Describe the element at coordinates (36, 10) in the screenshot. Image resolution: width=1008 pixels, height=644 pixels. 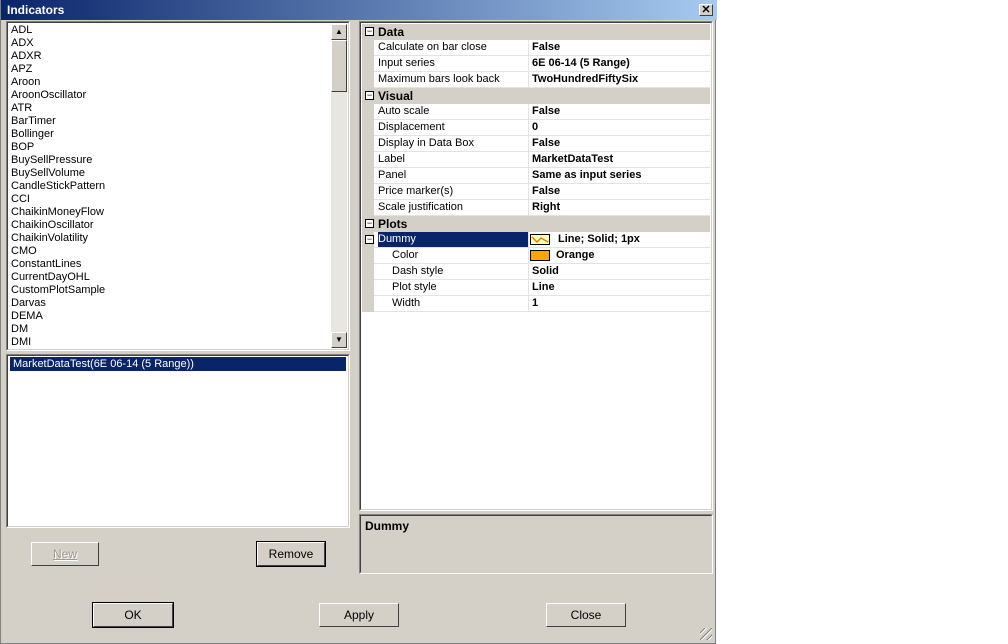
I see `dialog-title: Indicators` at that location.